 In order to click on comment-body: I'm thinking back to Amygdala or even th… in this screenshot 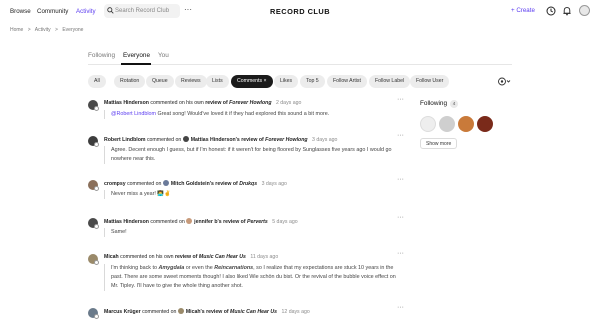, I will do `click(251, 277)`.